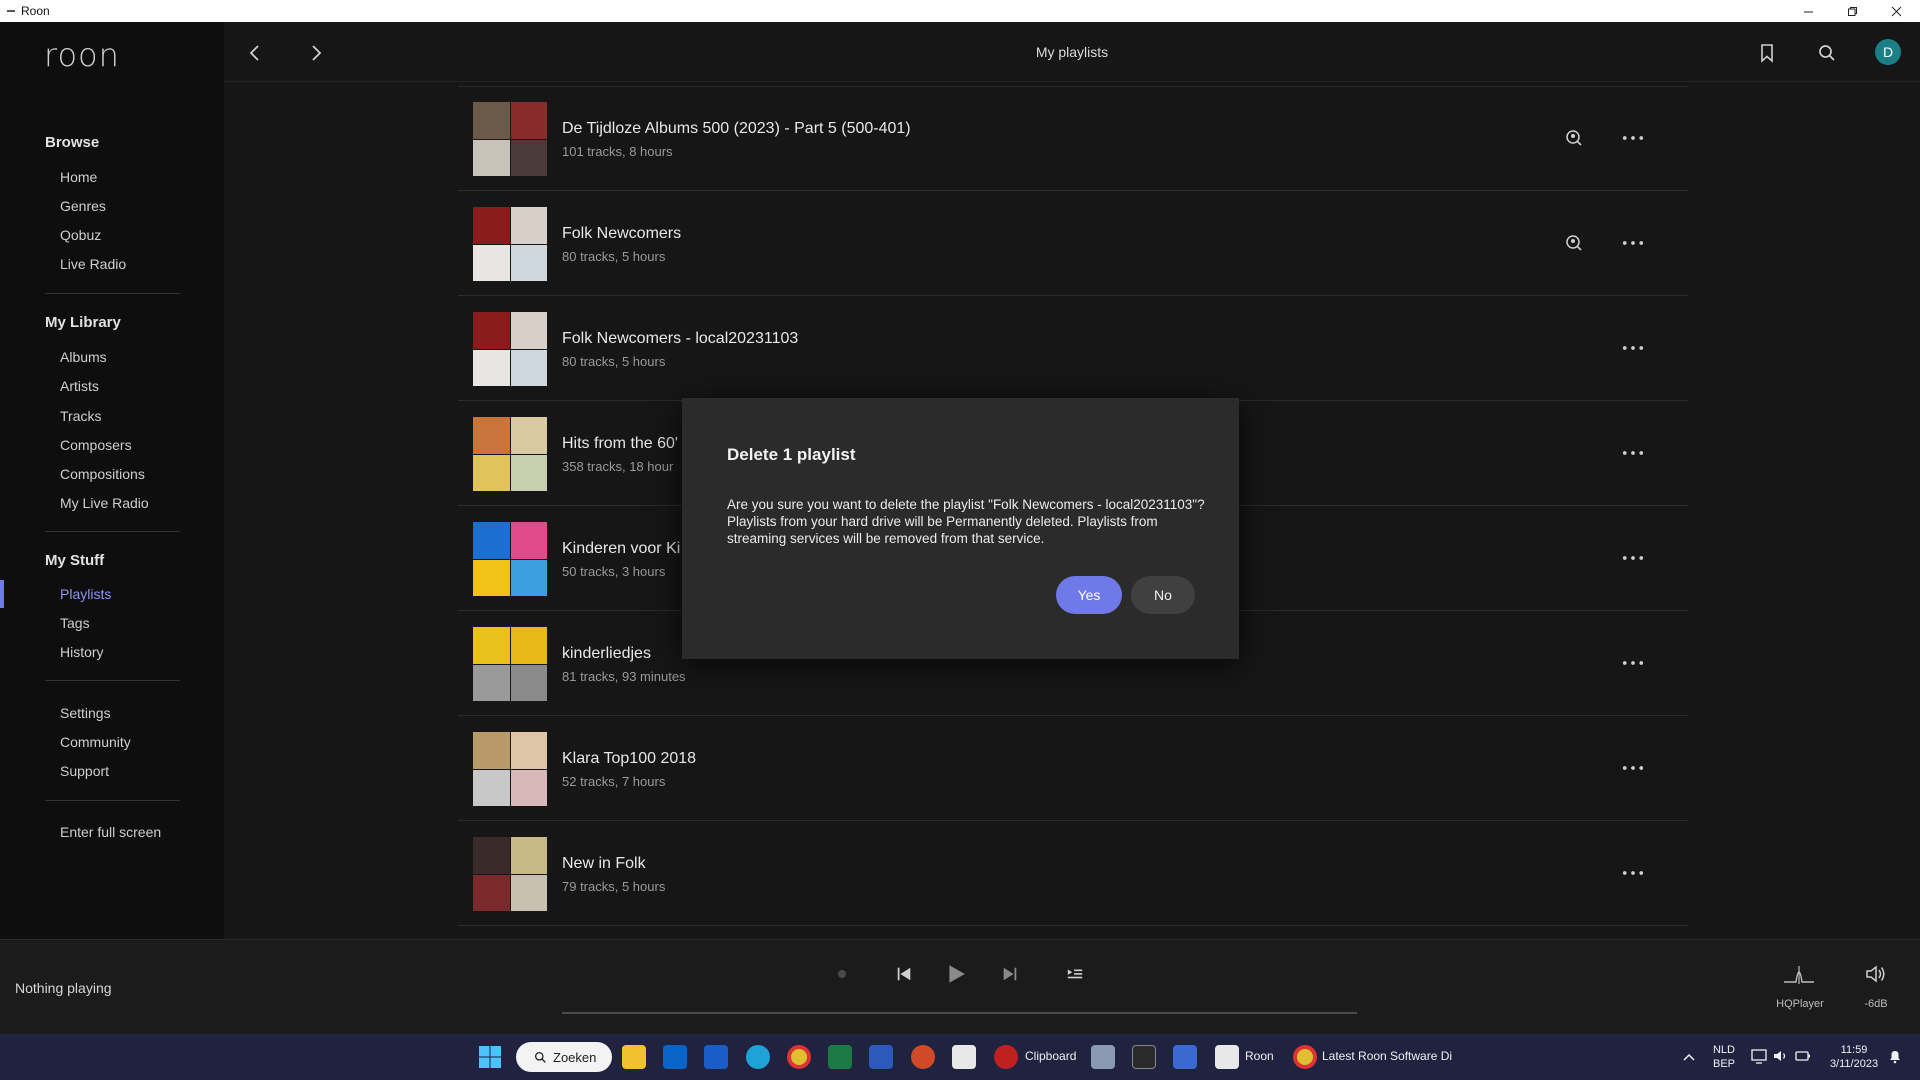 This screenshot has height=1080, width=1920. I want to click on restore-button, so click(1852, 11).